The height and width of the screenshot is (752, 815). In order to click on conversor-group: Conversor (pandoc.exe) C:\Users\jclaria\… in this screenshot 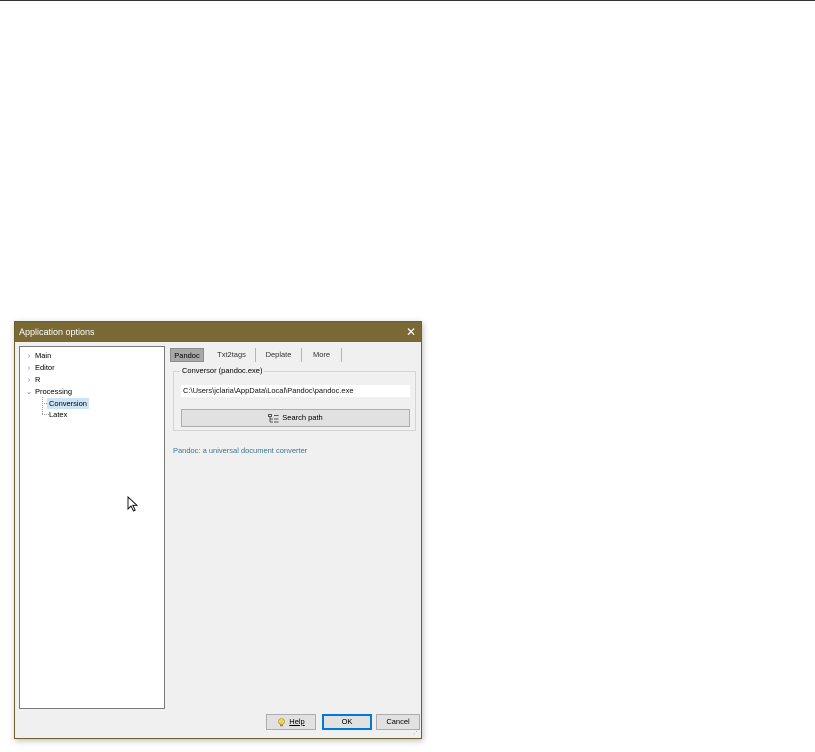, I will do `click(294, 398)`.